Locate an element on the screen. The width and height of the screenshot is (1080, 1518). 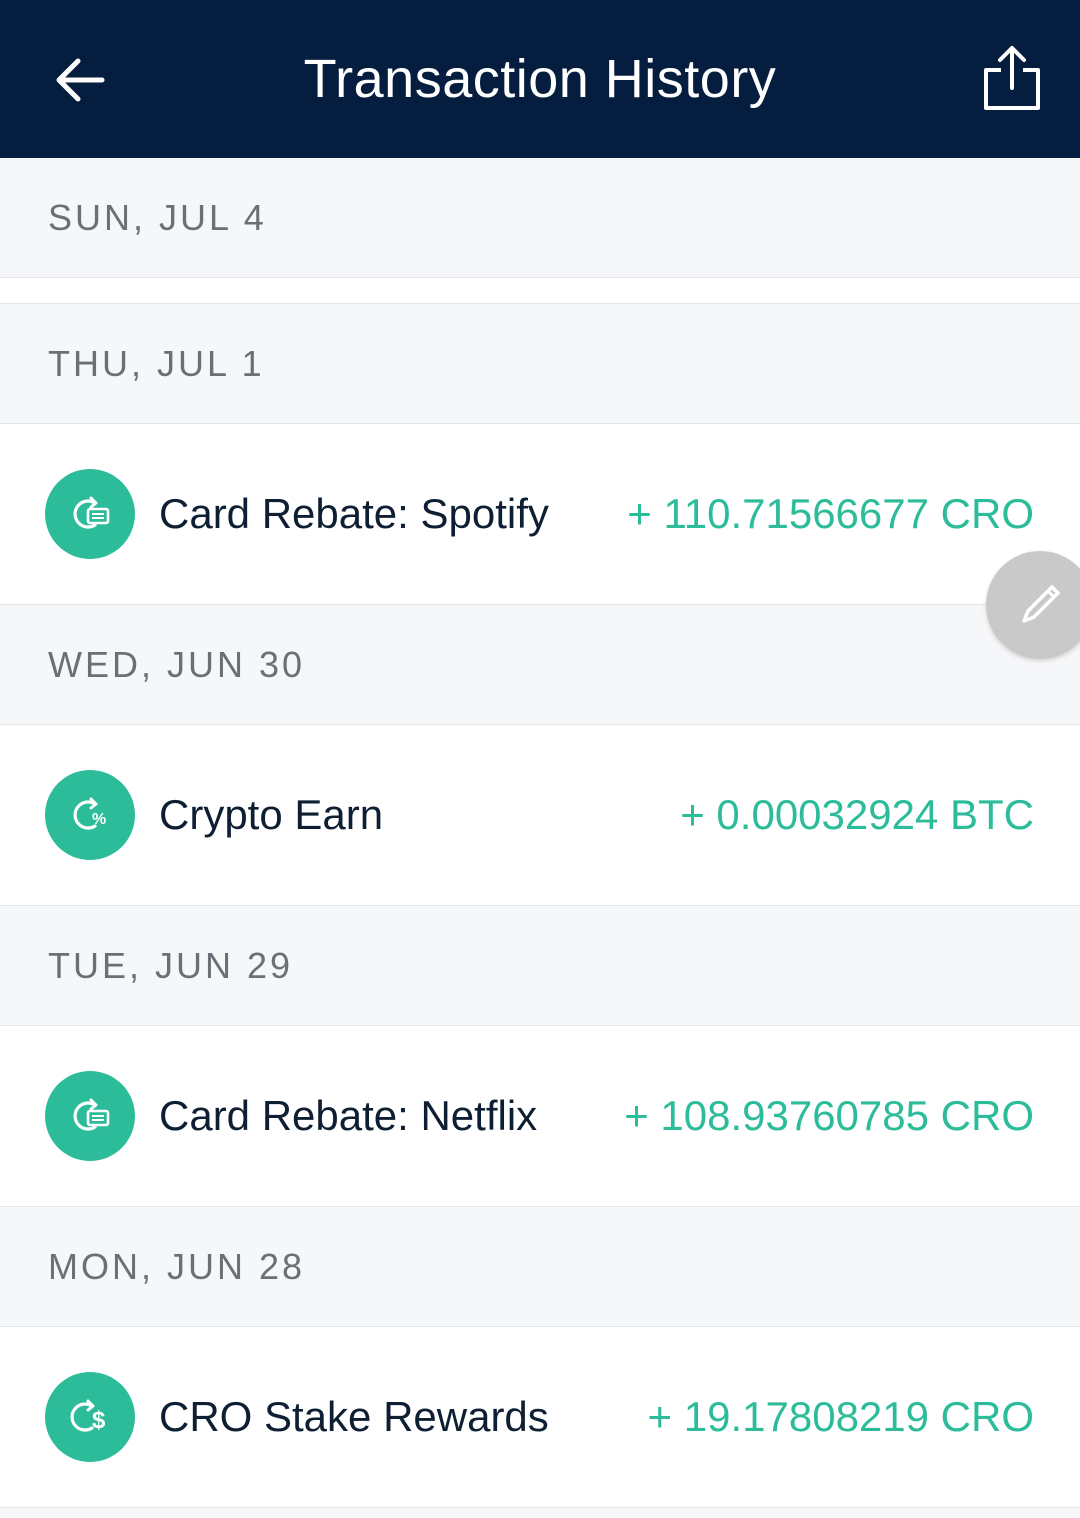
crypto-earn-icon: % is located at coordinates (90, 815).